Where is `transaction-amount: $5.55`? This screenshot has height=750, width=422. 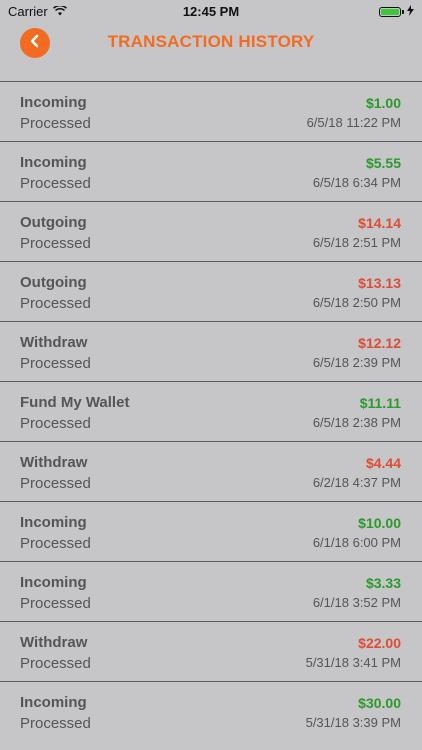 transaction-amount: $5.55 is located at coordinates (383, 163).